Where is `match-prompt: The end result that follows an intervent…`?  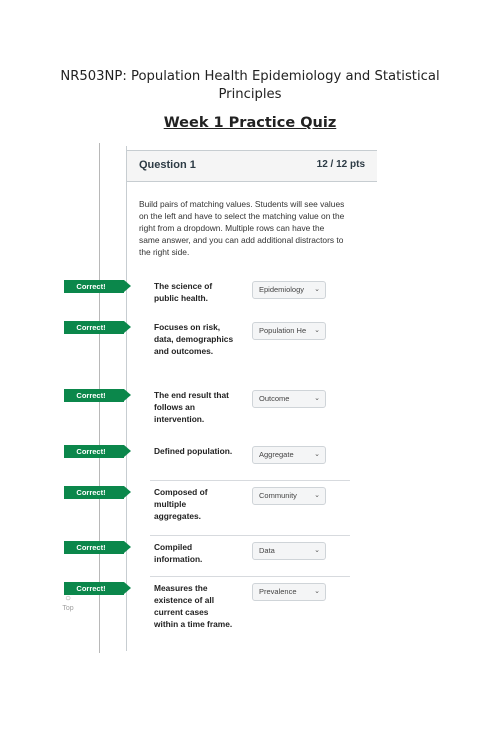
match-prompt: The end result that follows an intervent… is located at coordinates (191, 407).